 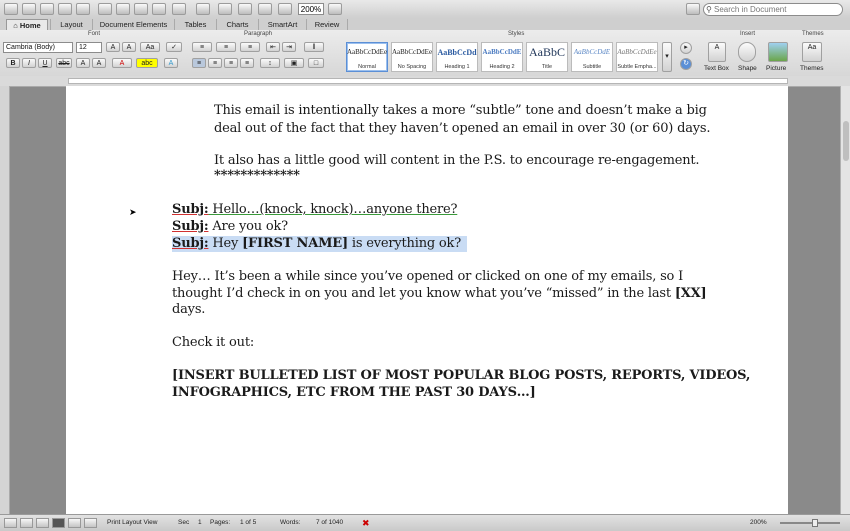 I want to click on home-icon: ⌂, so click(x=15, y=25).